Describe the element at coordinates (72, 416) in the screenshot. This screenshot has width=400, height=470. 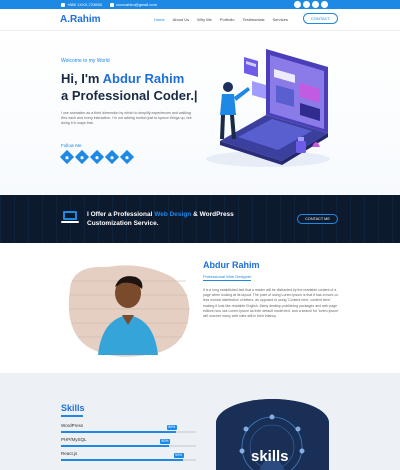
I see `skills-title-underline` at that location.